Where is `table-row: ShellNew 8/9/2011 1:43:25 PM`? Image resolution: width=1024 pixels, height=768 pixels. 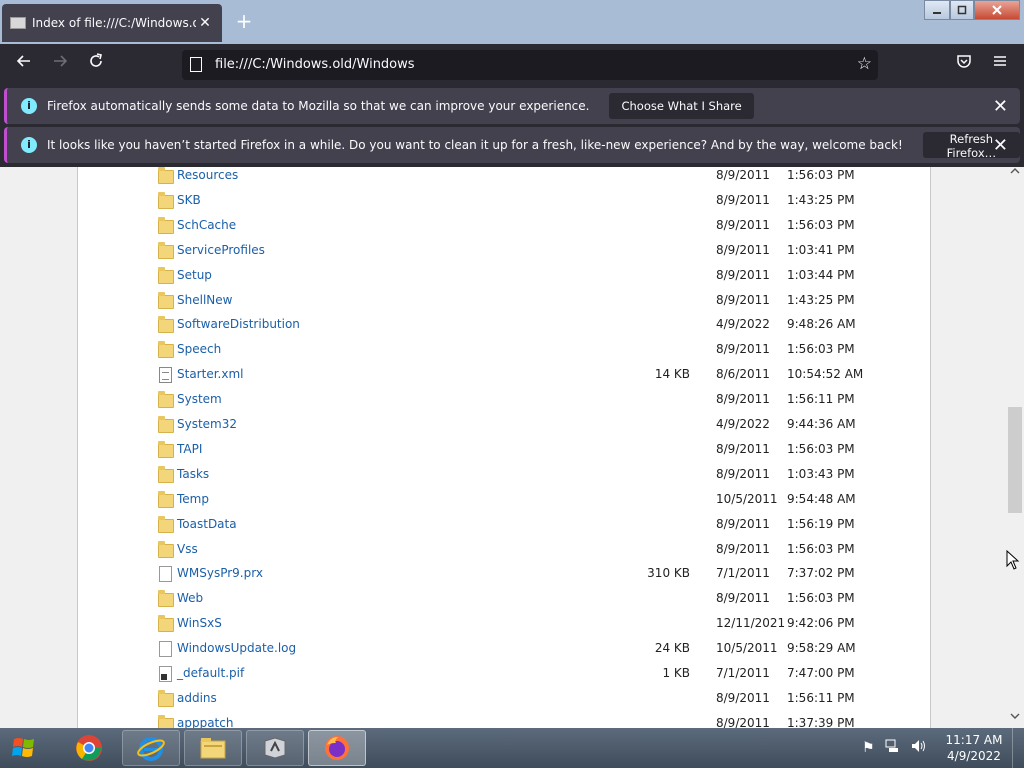
table-row: ShellNew 8/9/2011 1:43:25 PM is located at coordinates (504, 303).